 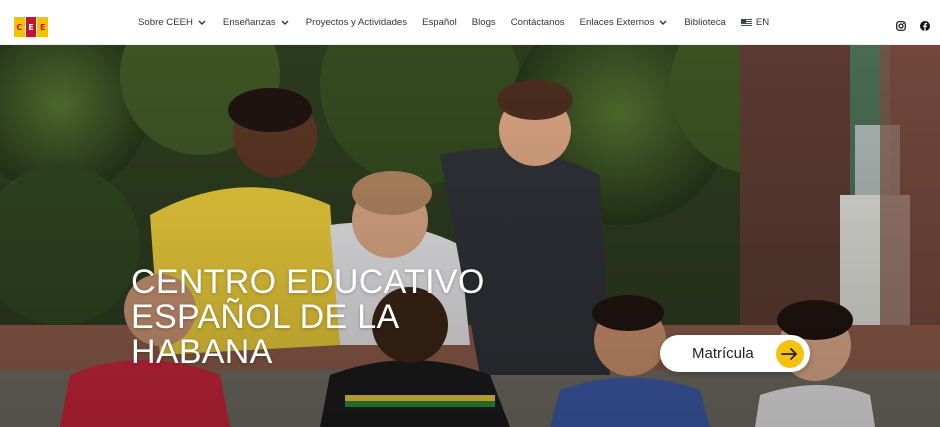 What do you see at coordinates (249, 22) in the screenshot?
I see `nav-item-label: Enseñanzas` at bounding box center [249, 22].